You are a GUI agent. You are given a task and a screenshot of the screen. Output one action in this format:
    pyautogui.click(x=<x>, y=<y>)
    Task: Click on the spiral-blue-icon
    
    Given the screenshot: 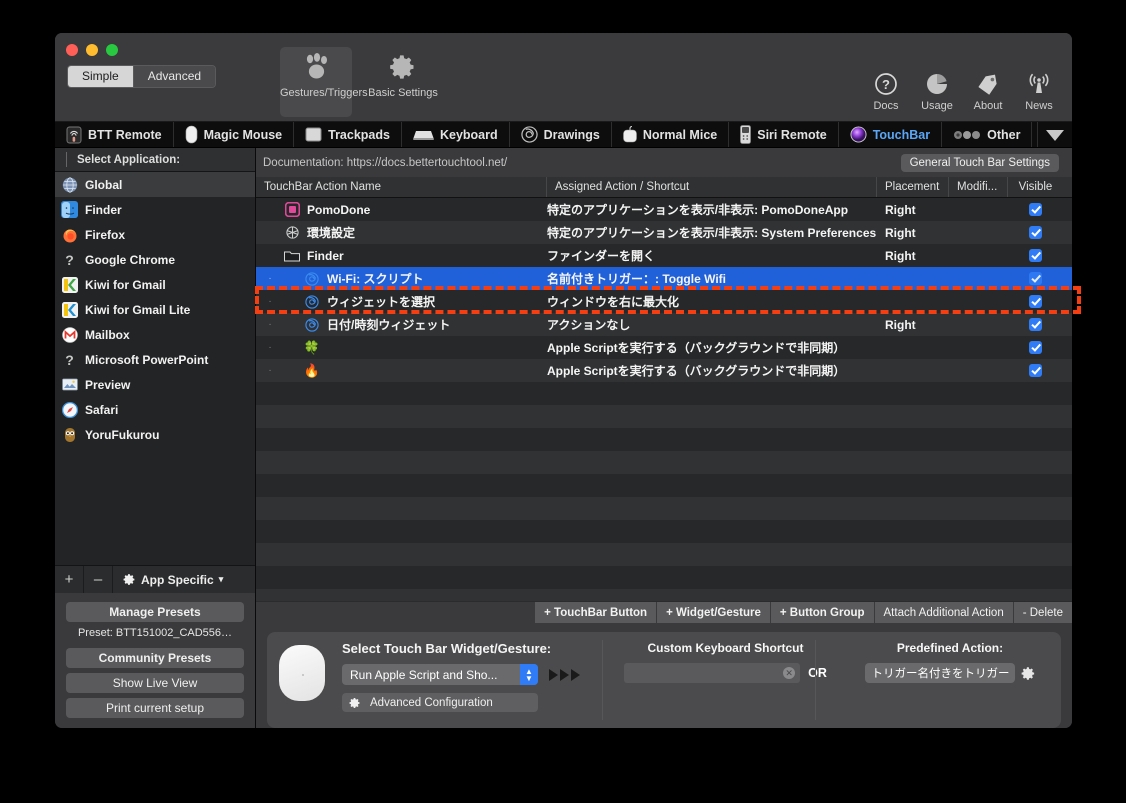 What is the action you would take?
    pyautogui.click(x=312, y=325)
    